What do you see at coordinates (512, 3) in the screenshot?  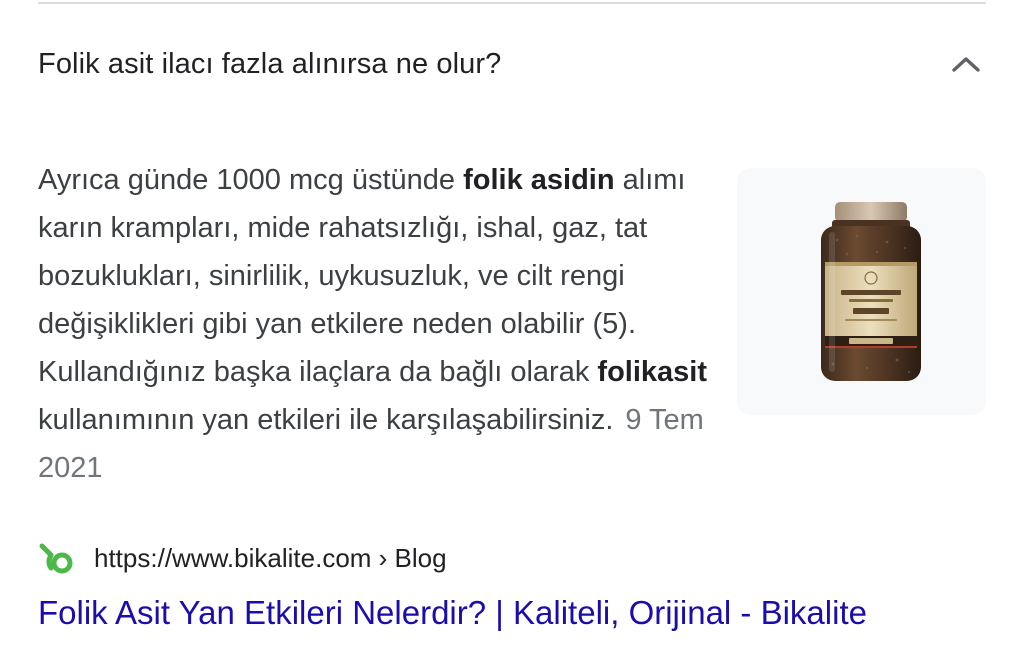 I see `top-divider` at bounding box center [512, 3].